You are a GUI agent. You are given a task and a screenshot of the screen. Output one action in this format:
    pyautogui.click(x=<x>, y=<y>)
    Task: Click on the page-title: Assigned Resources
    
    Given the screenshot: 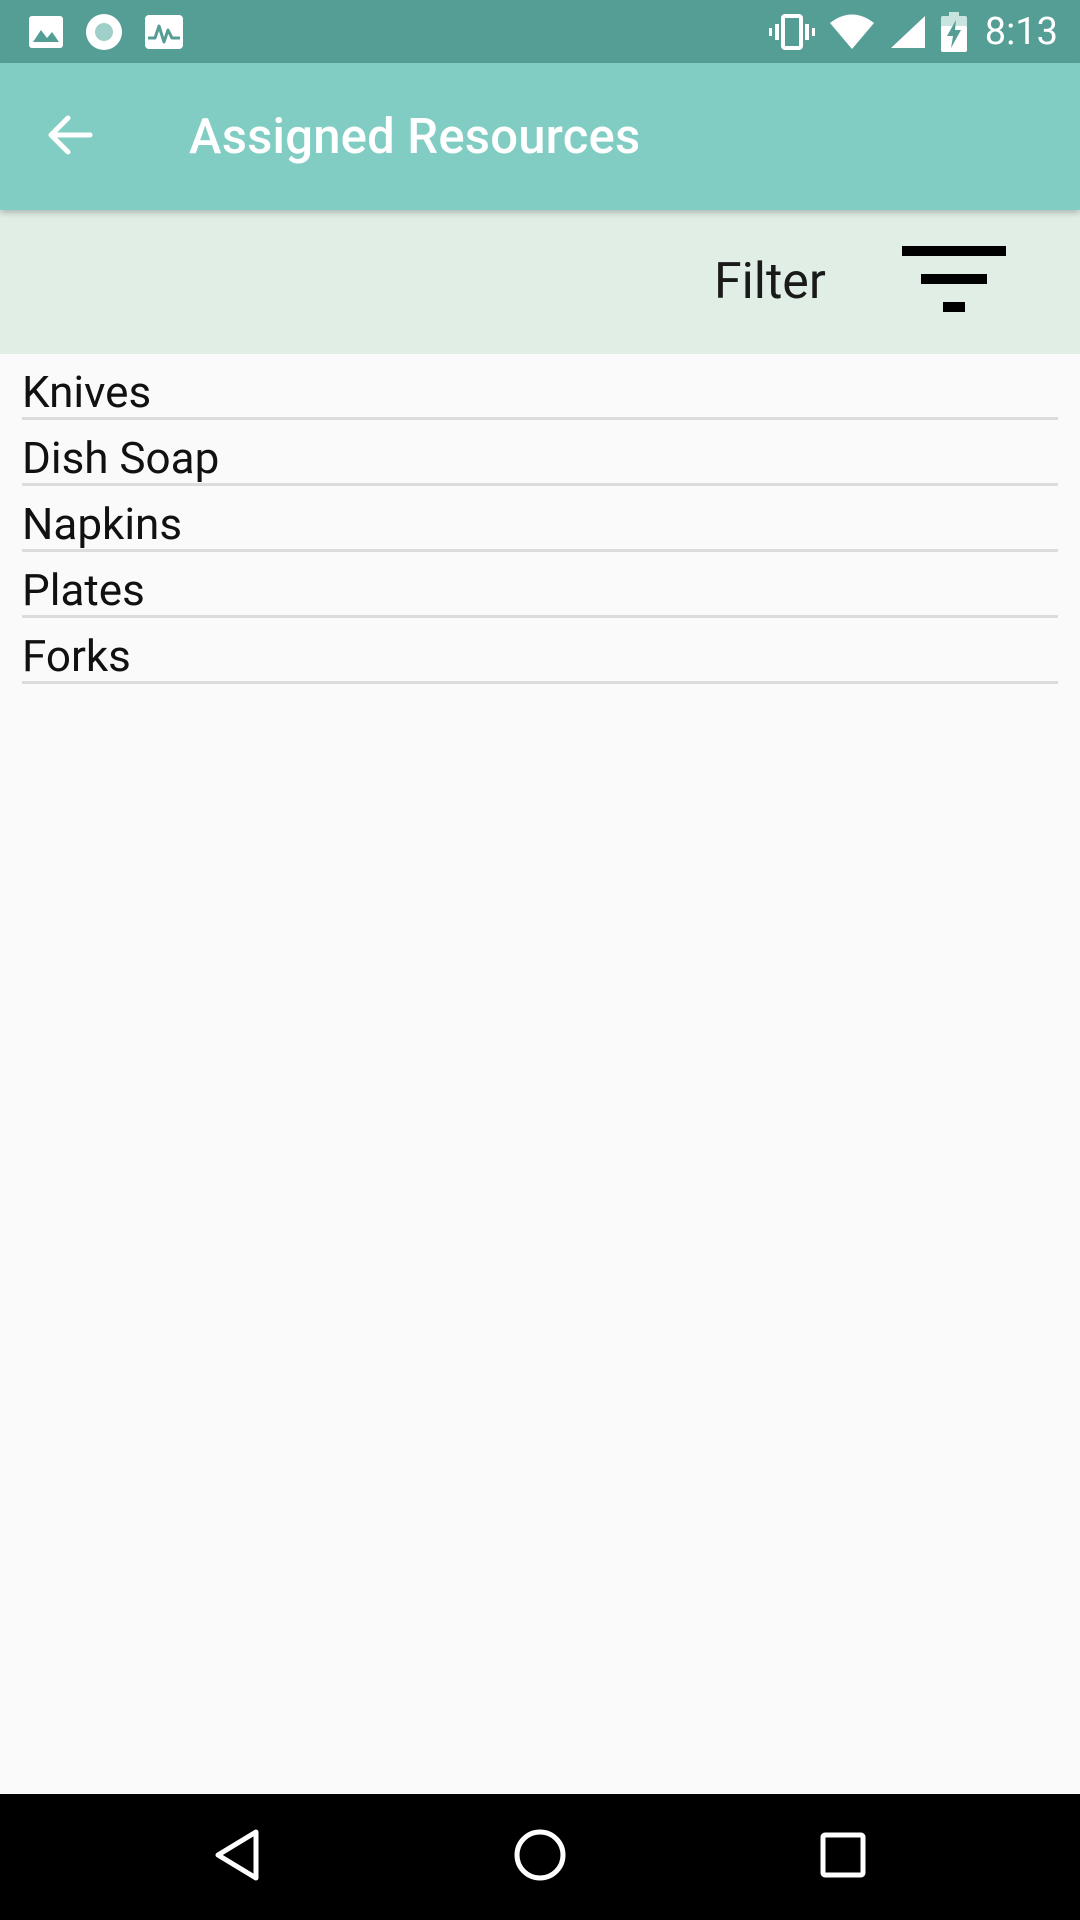 What is the action you would take?
    pyautogui.click(x=415, y=136)
    